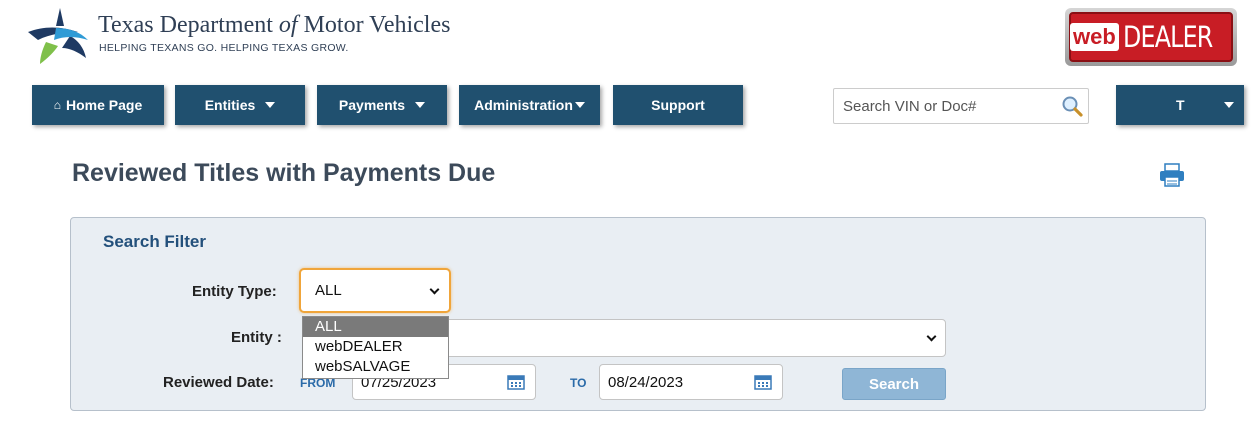  What do you see at coordinates (375, 290) in the screenshot?
I see `entity-type-select: ALL` at bounding box center [375, 290].